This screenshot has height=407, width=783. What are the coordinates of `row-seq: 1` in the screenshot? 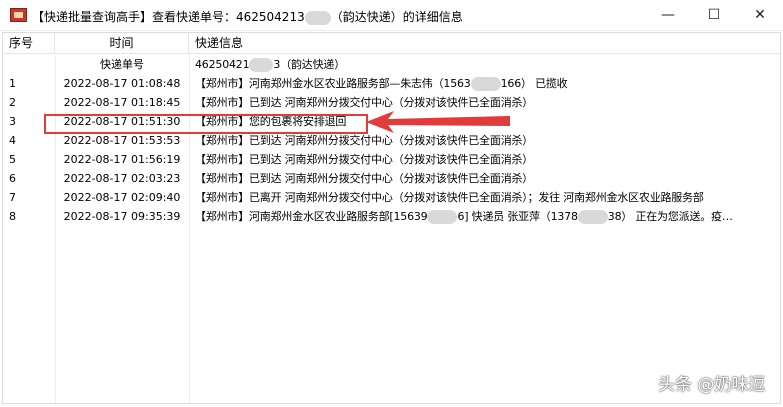 It's located at (12, 83).